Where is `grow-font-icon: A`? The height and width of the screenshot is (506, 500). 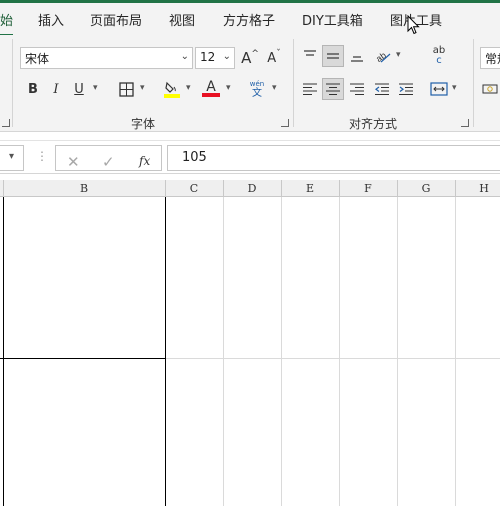
grow-font-icon: A is located at coordinates (246, 58).